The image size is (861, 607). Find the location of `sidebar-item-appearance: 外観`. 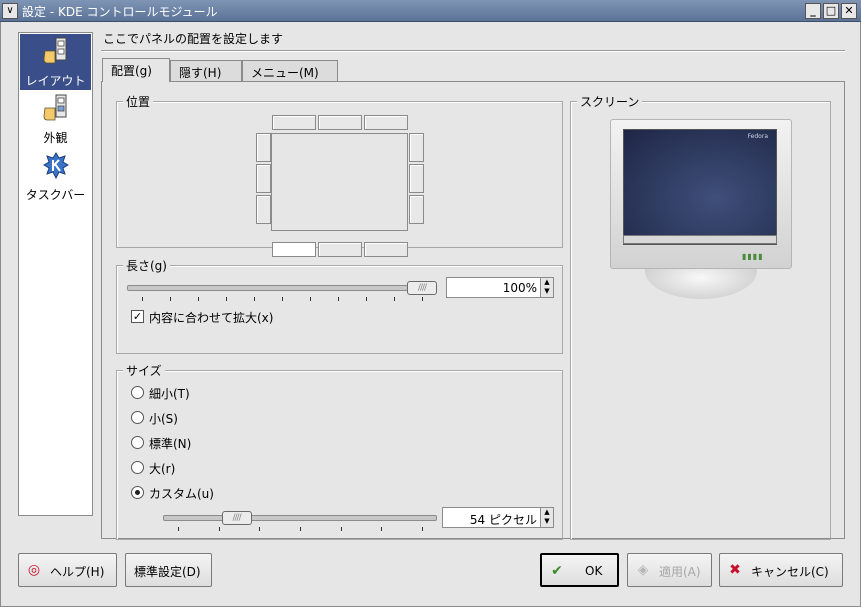

sidebar-item-appearance: 外観 is located at coordinates (55, 119).